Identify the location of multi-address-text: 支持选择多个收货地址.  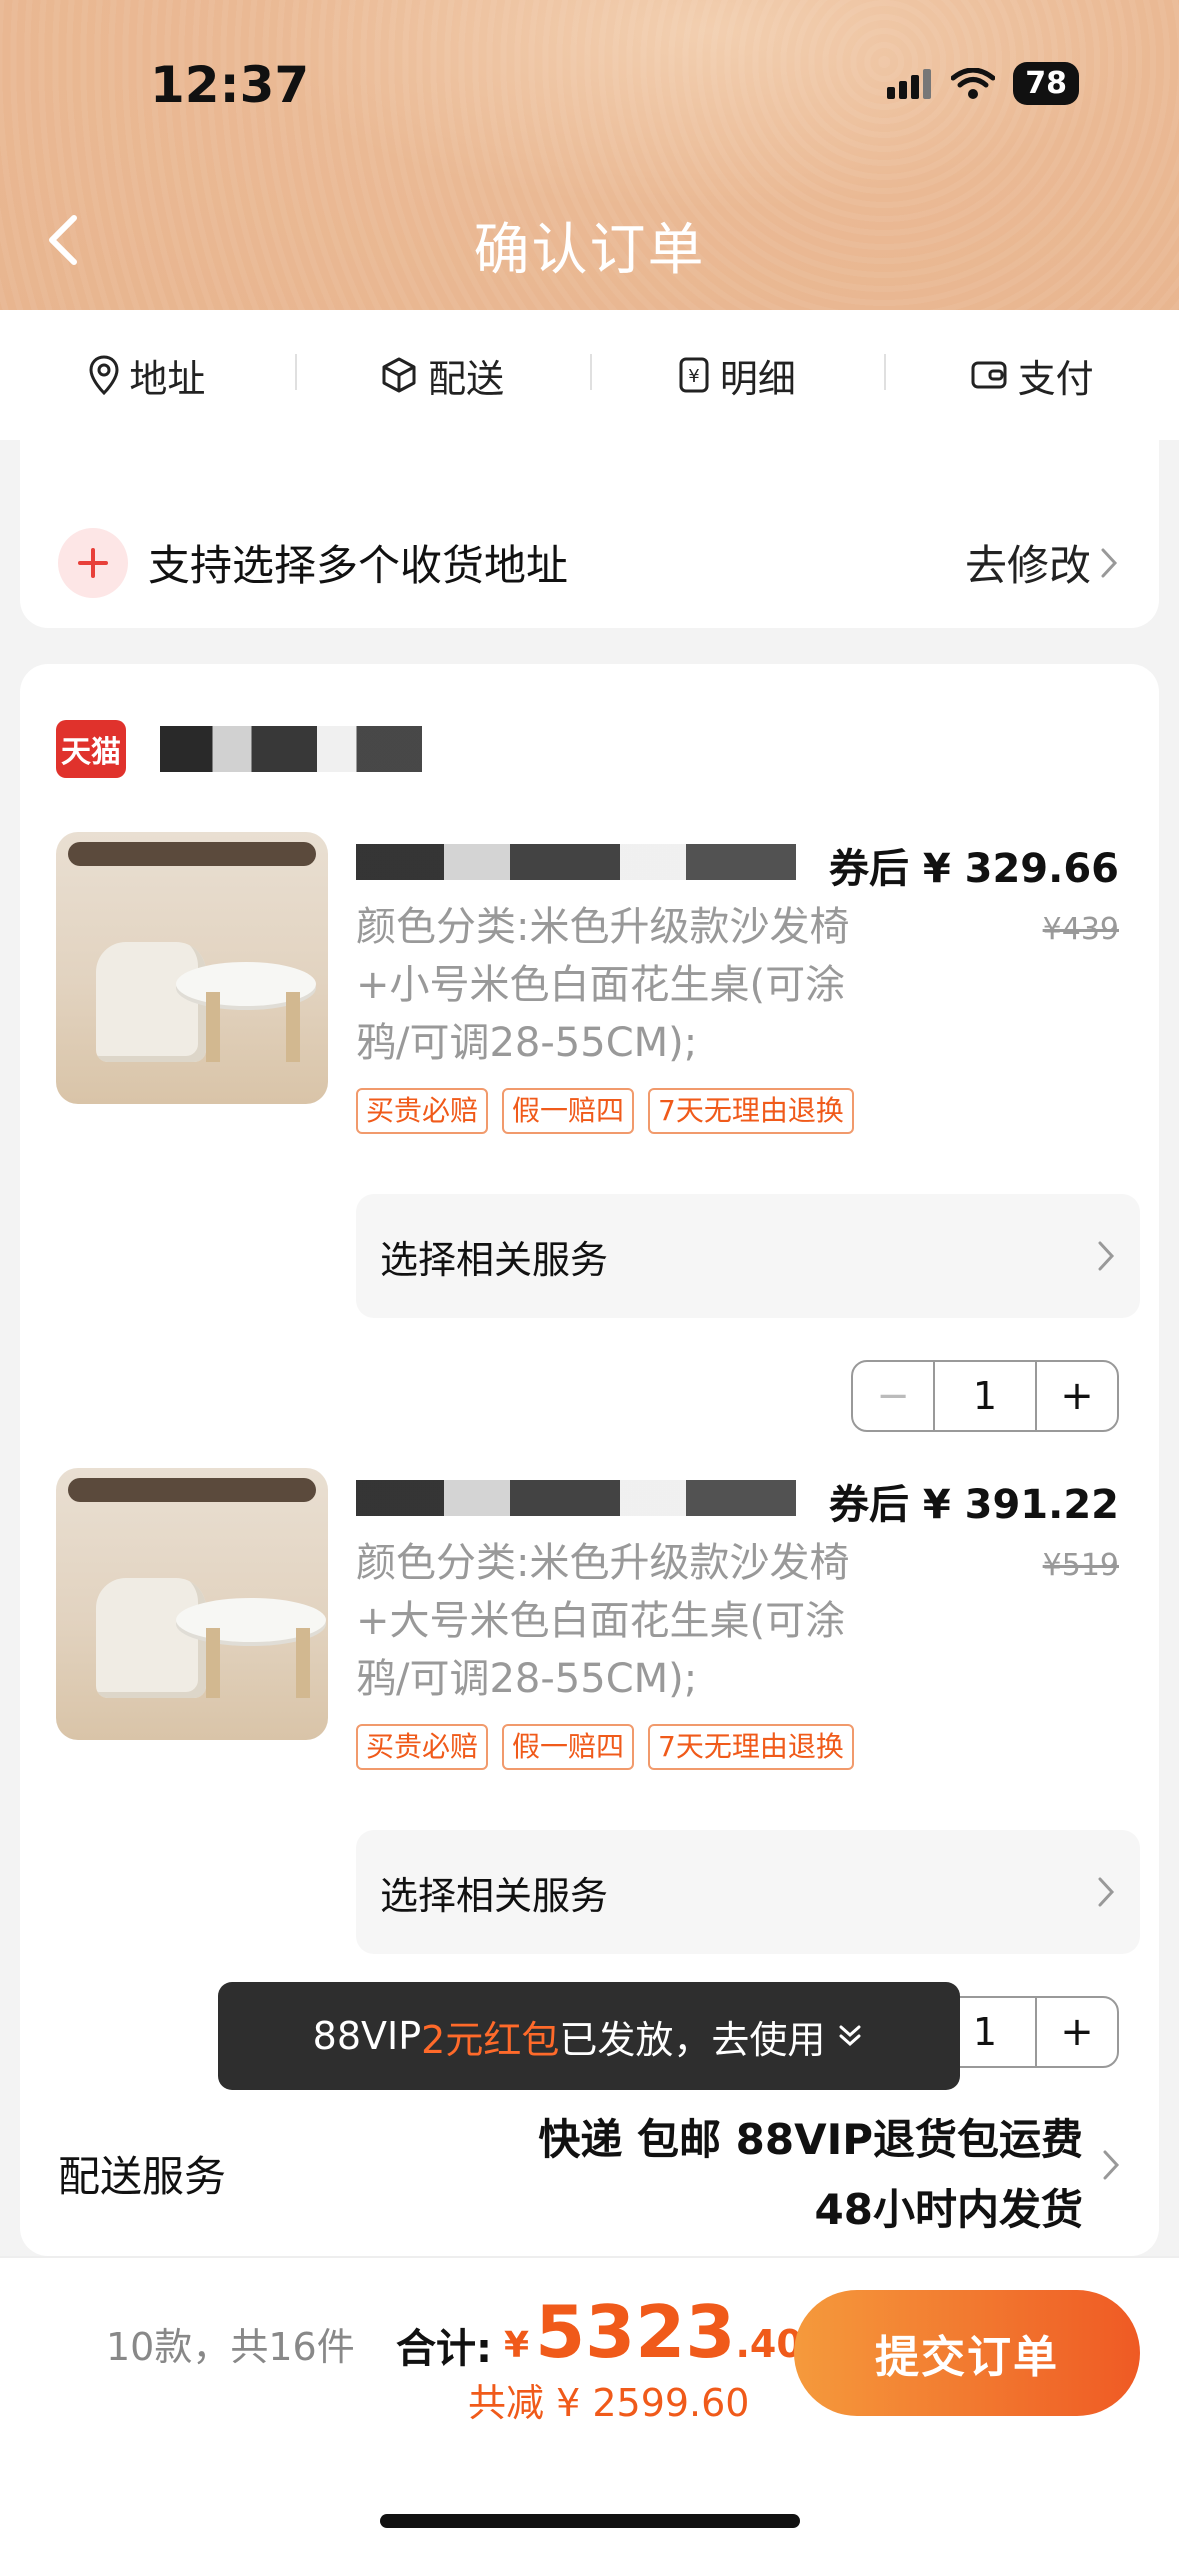
(358, 565).